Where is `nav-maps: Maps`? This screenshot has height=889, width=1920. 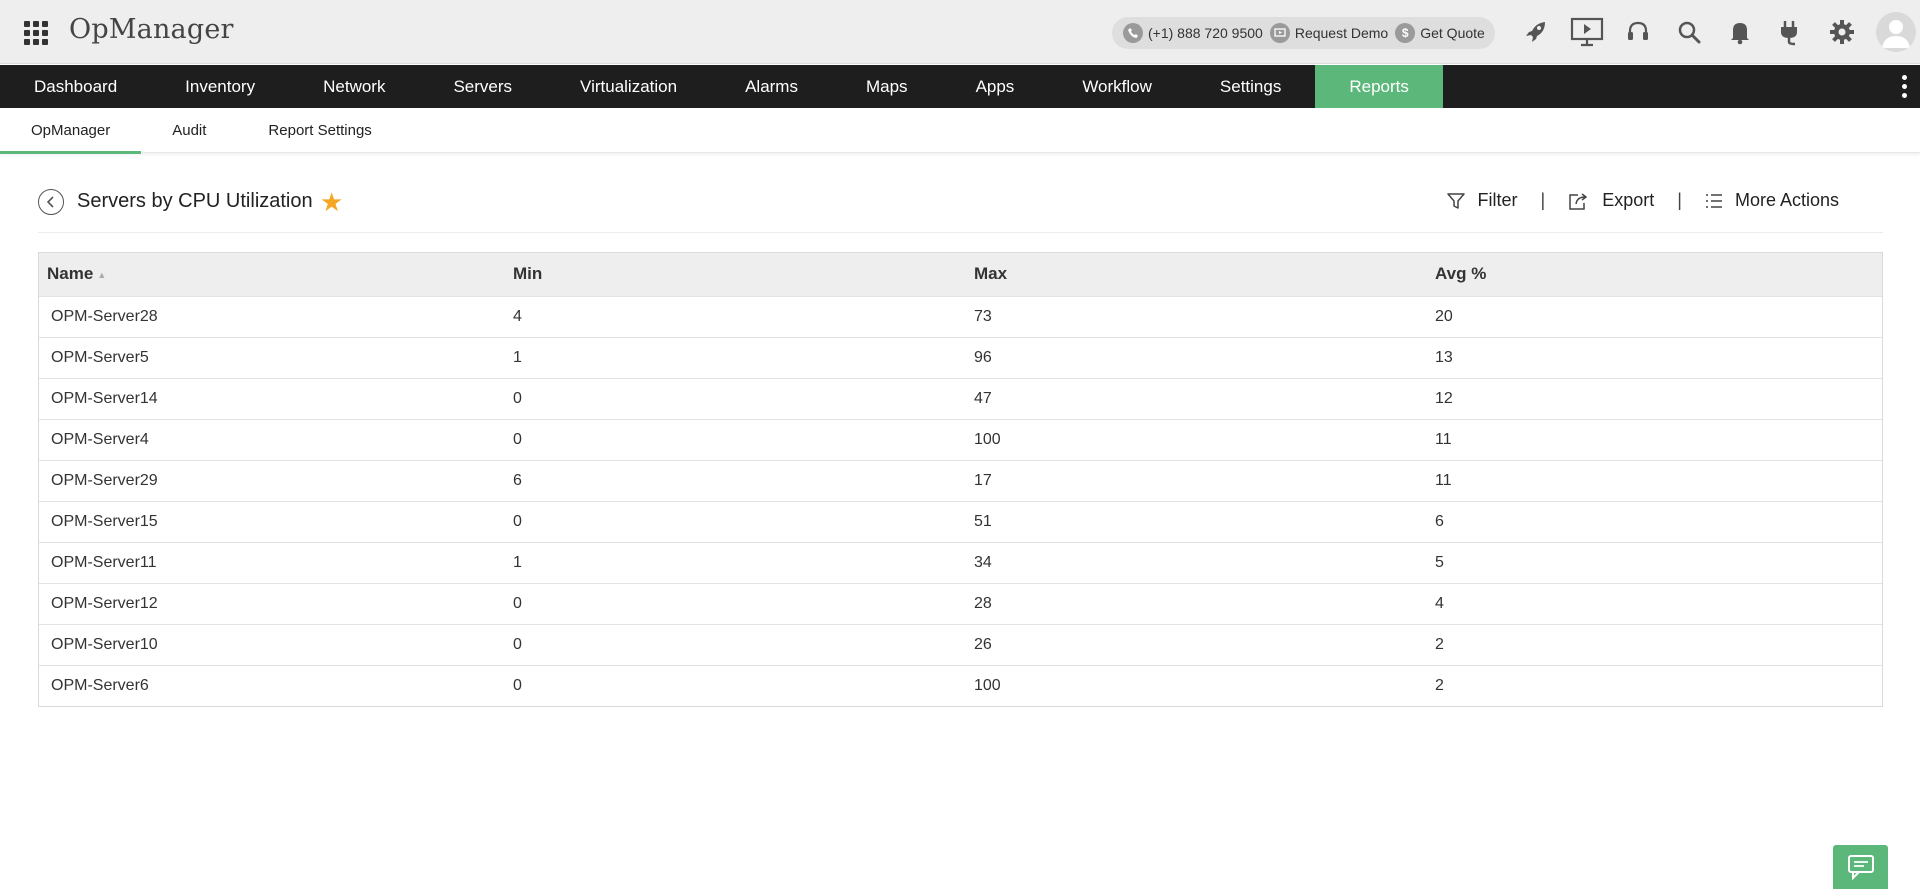 nav-maps: Maps is located at coordinates (887, 86).